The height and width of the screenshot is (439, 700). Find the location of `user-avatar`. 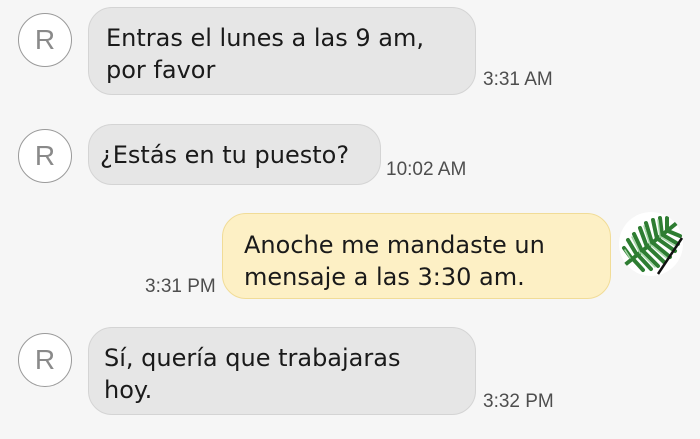

user-avatar is located at coordinates (651, 244).